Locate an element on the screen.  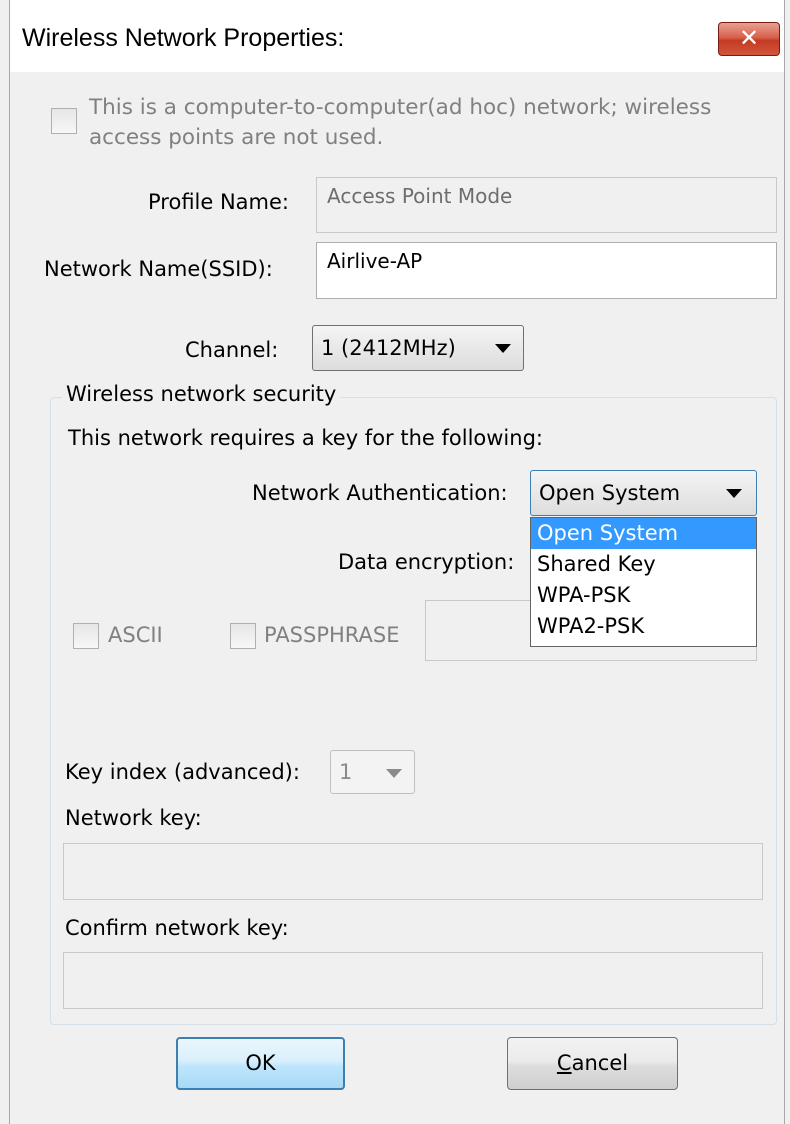
auth-label: Network Authentication: is located at coordinates (380, 493).